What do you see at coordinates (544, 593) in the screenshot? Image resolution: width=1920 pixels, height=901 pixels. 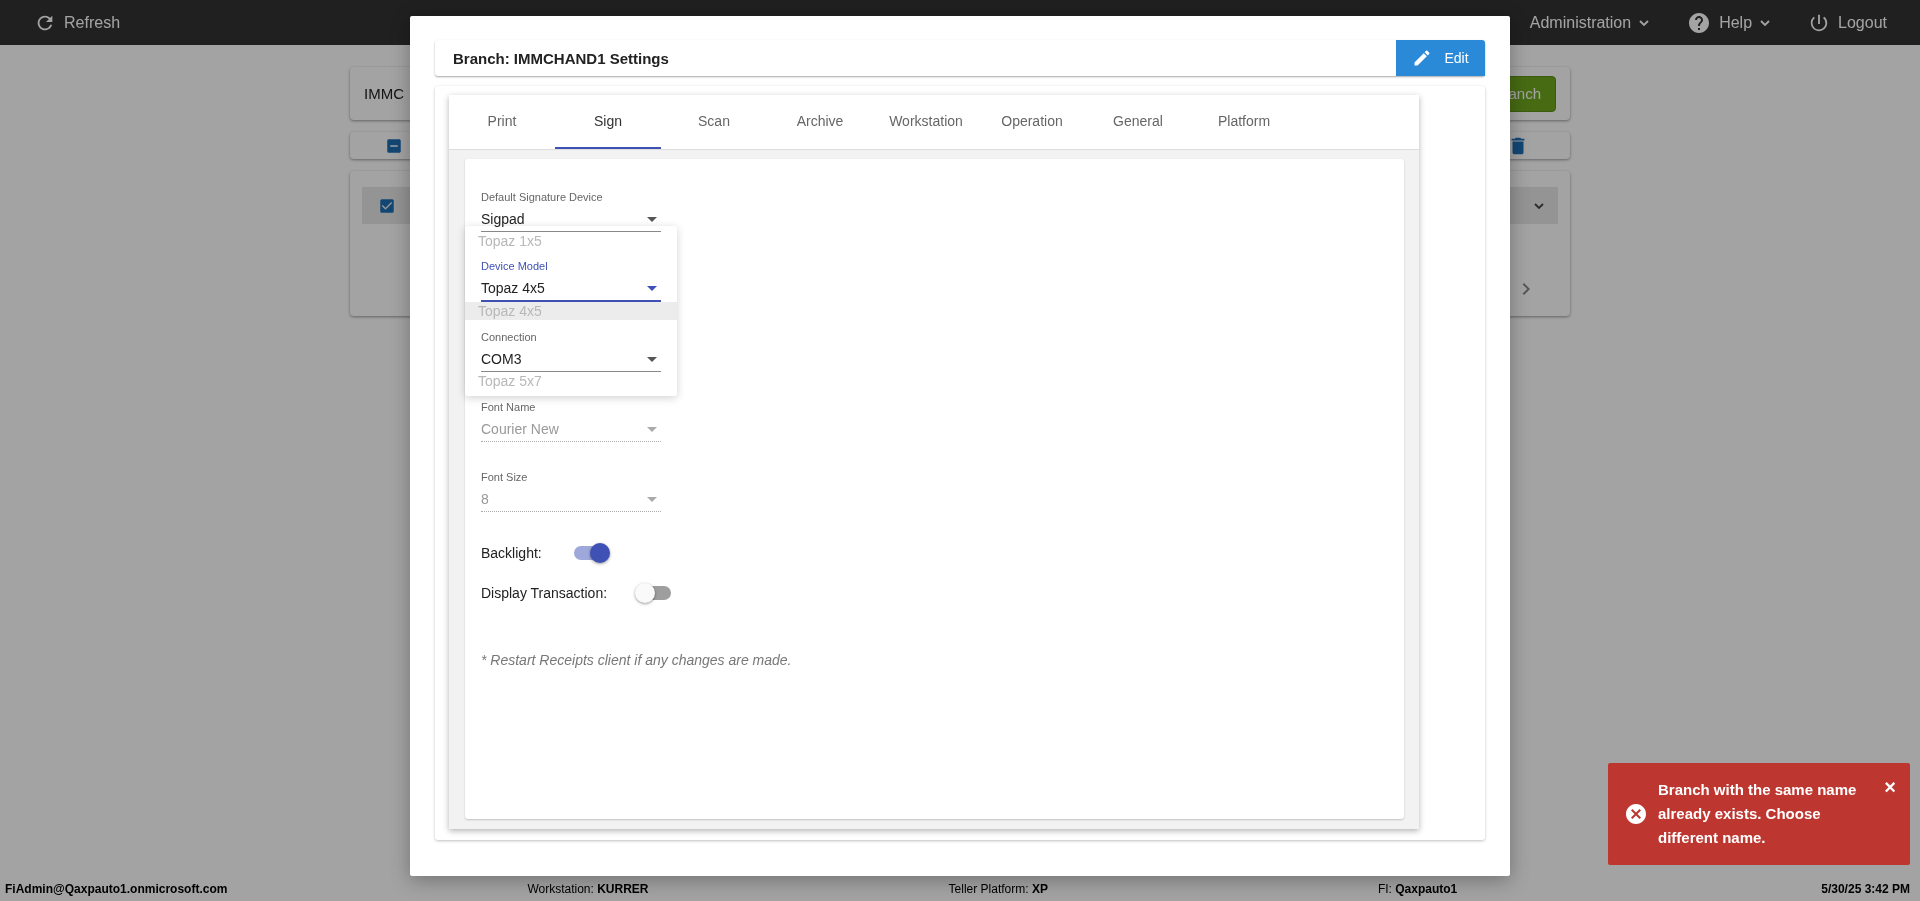 I see `toggle-label: Display Transaction:` at bounding box center [544, 593].